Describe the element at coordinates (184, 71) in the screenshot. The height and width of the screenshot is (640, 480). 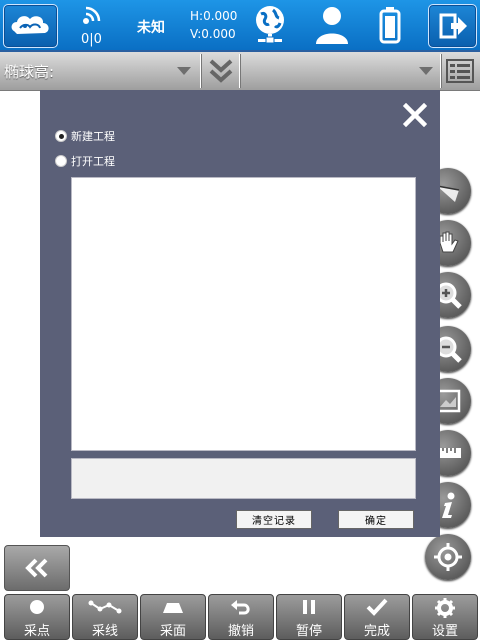
I see `height-dropdown-chevron-icon` at that location.